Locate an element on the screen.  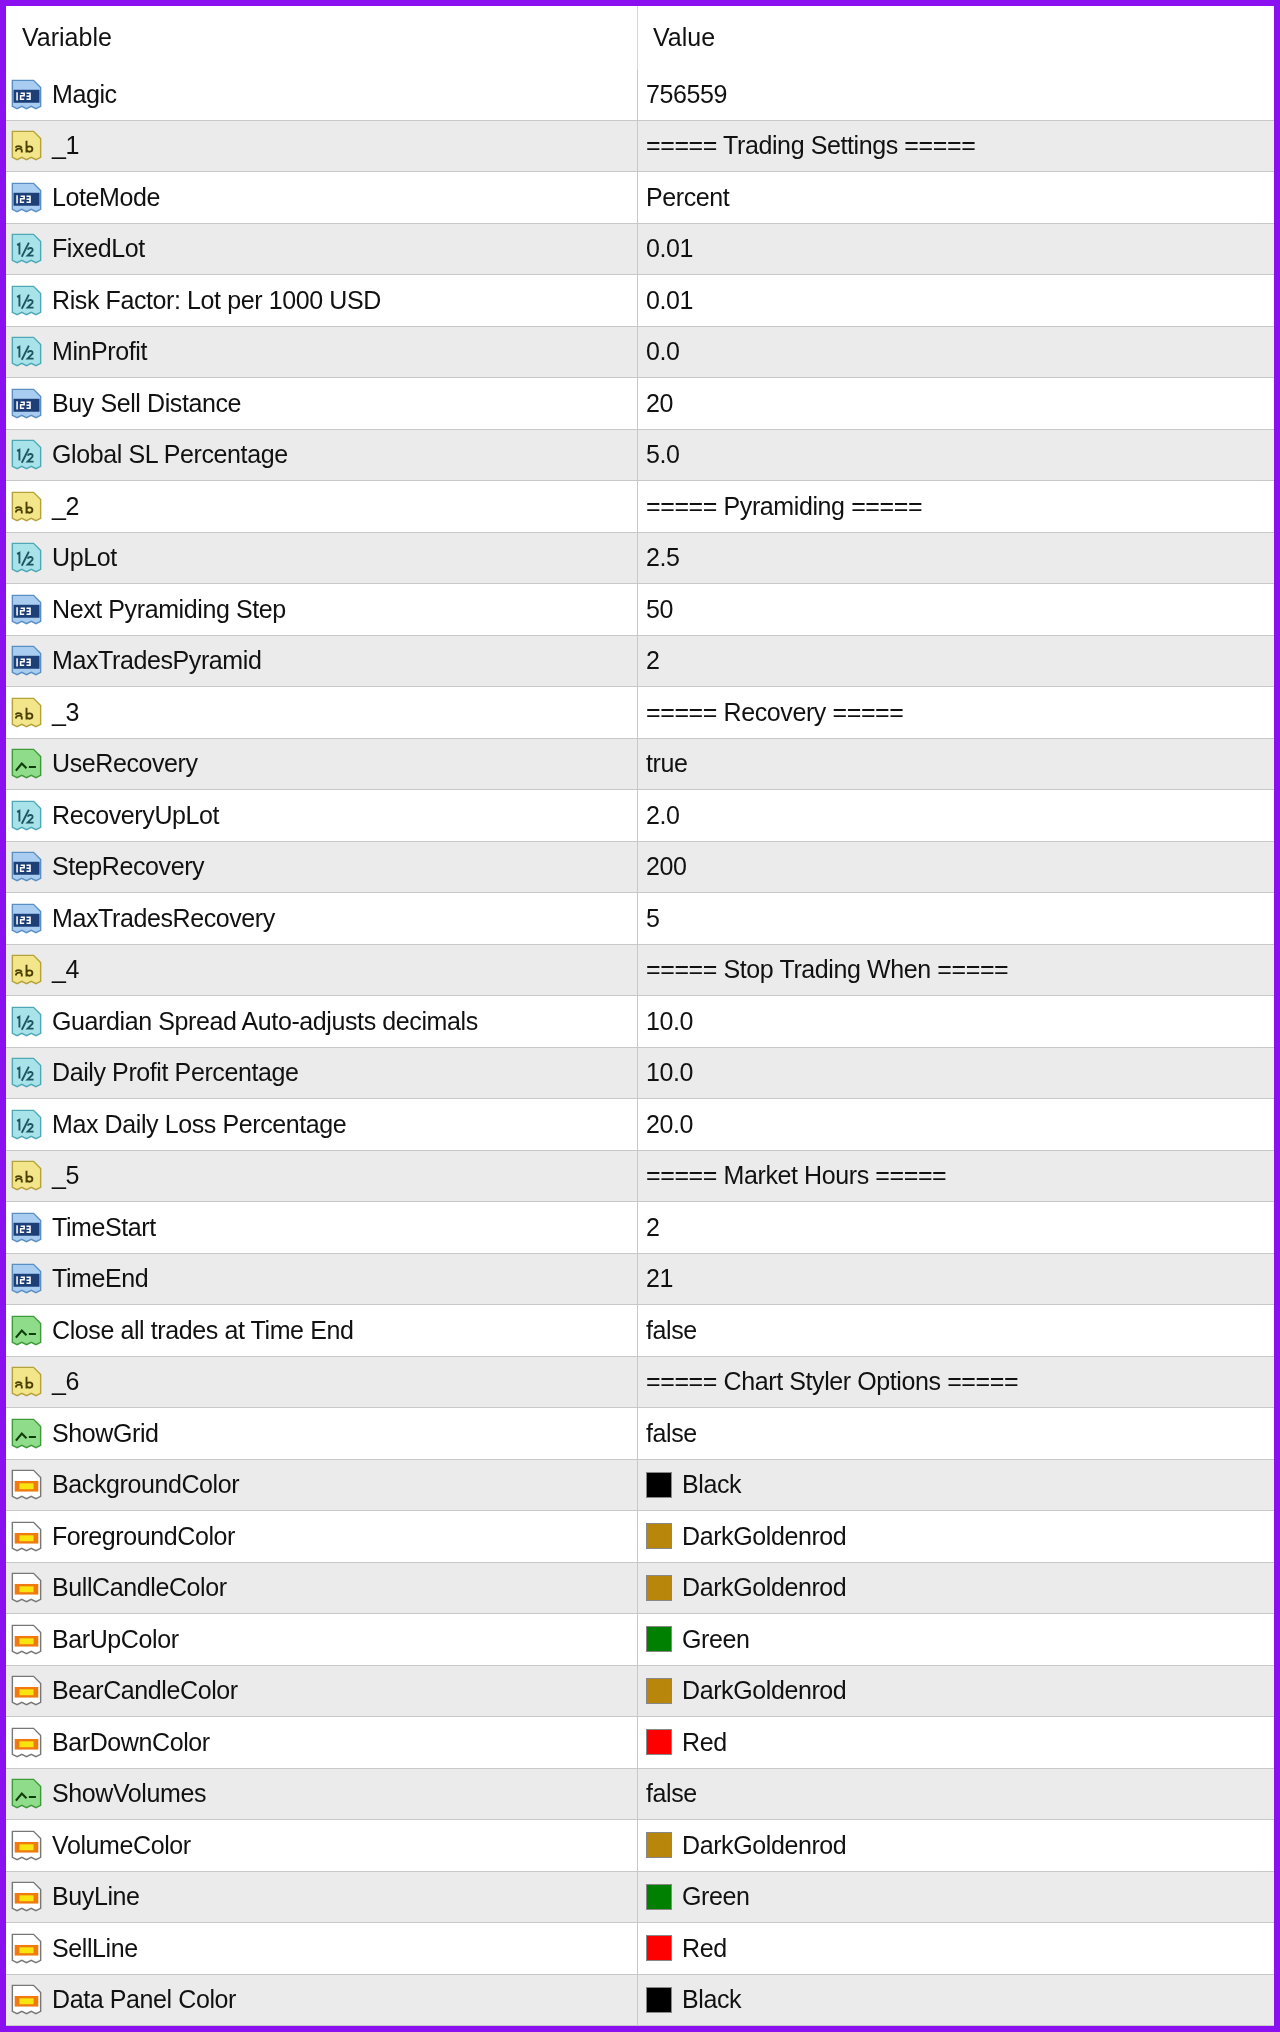
variable-name: Magic is located at coordinates (84, 94).